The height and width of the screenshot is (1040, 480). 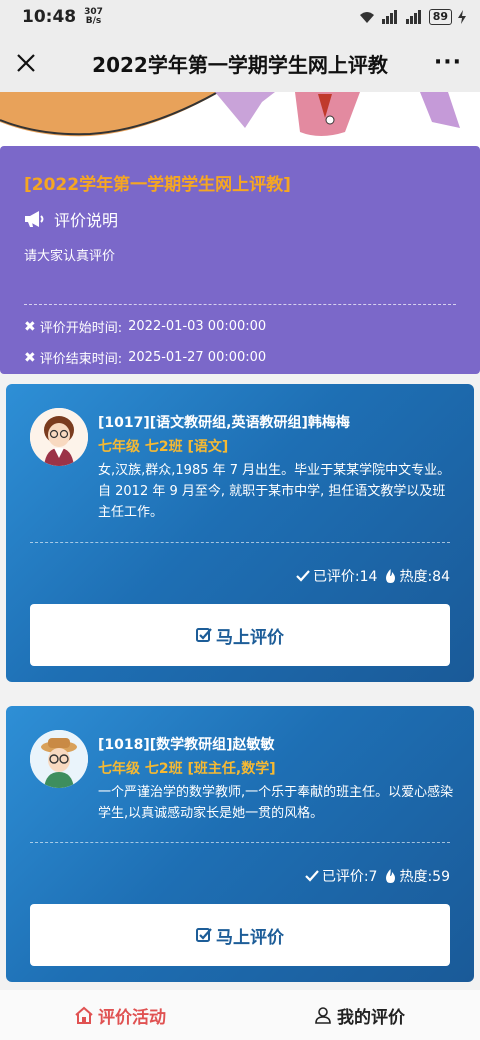 I want to click on start-time-value: 2022-01-03 00:00:00, so click(x=197, y=326).